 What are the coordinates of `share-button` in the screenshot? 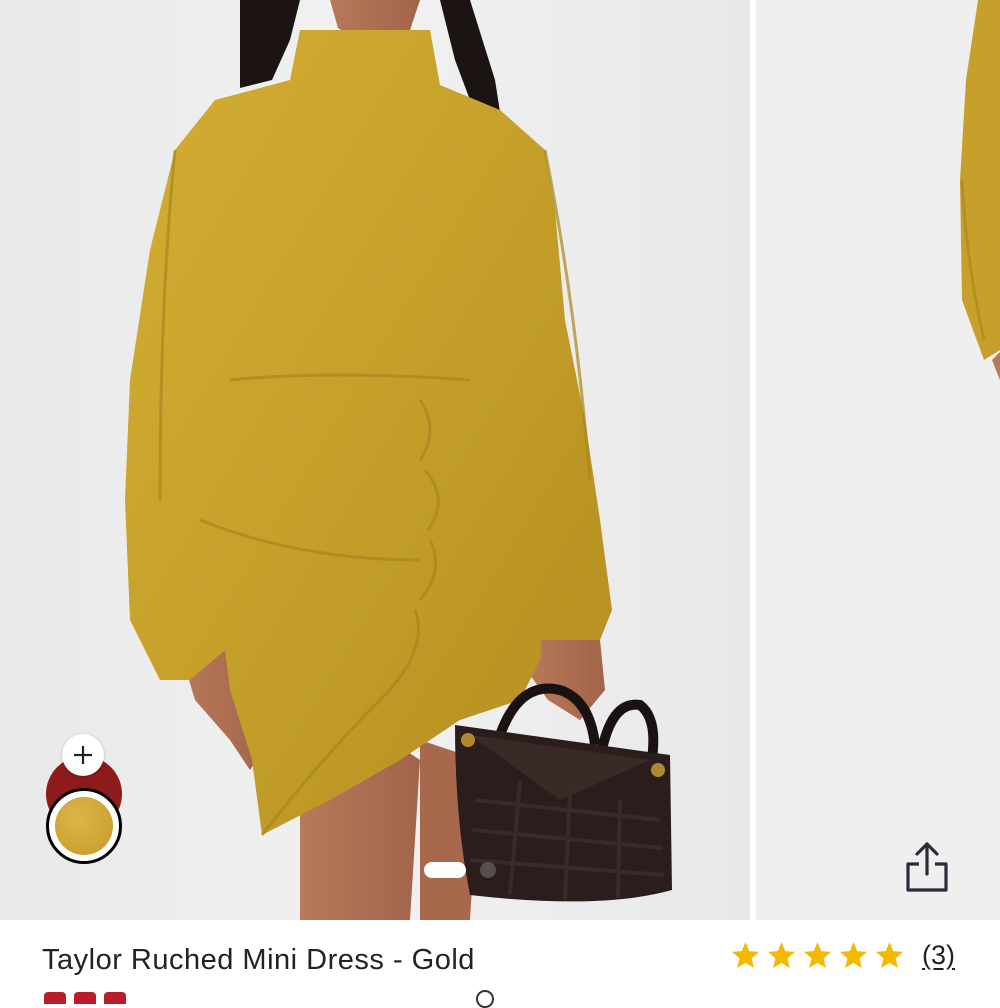 It's located at (927, 867).